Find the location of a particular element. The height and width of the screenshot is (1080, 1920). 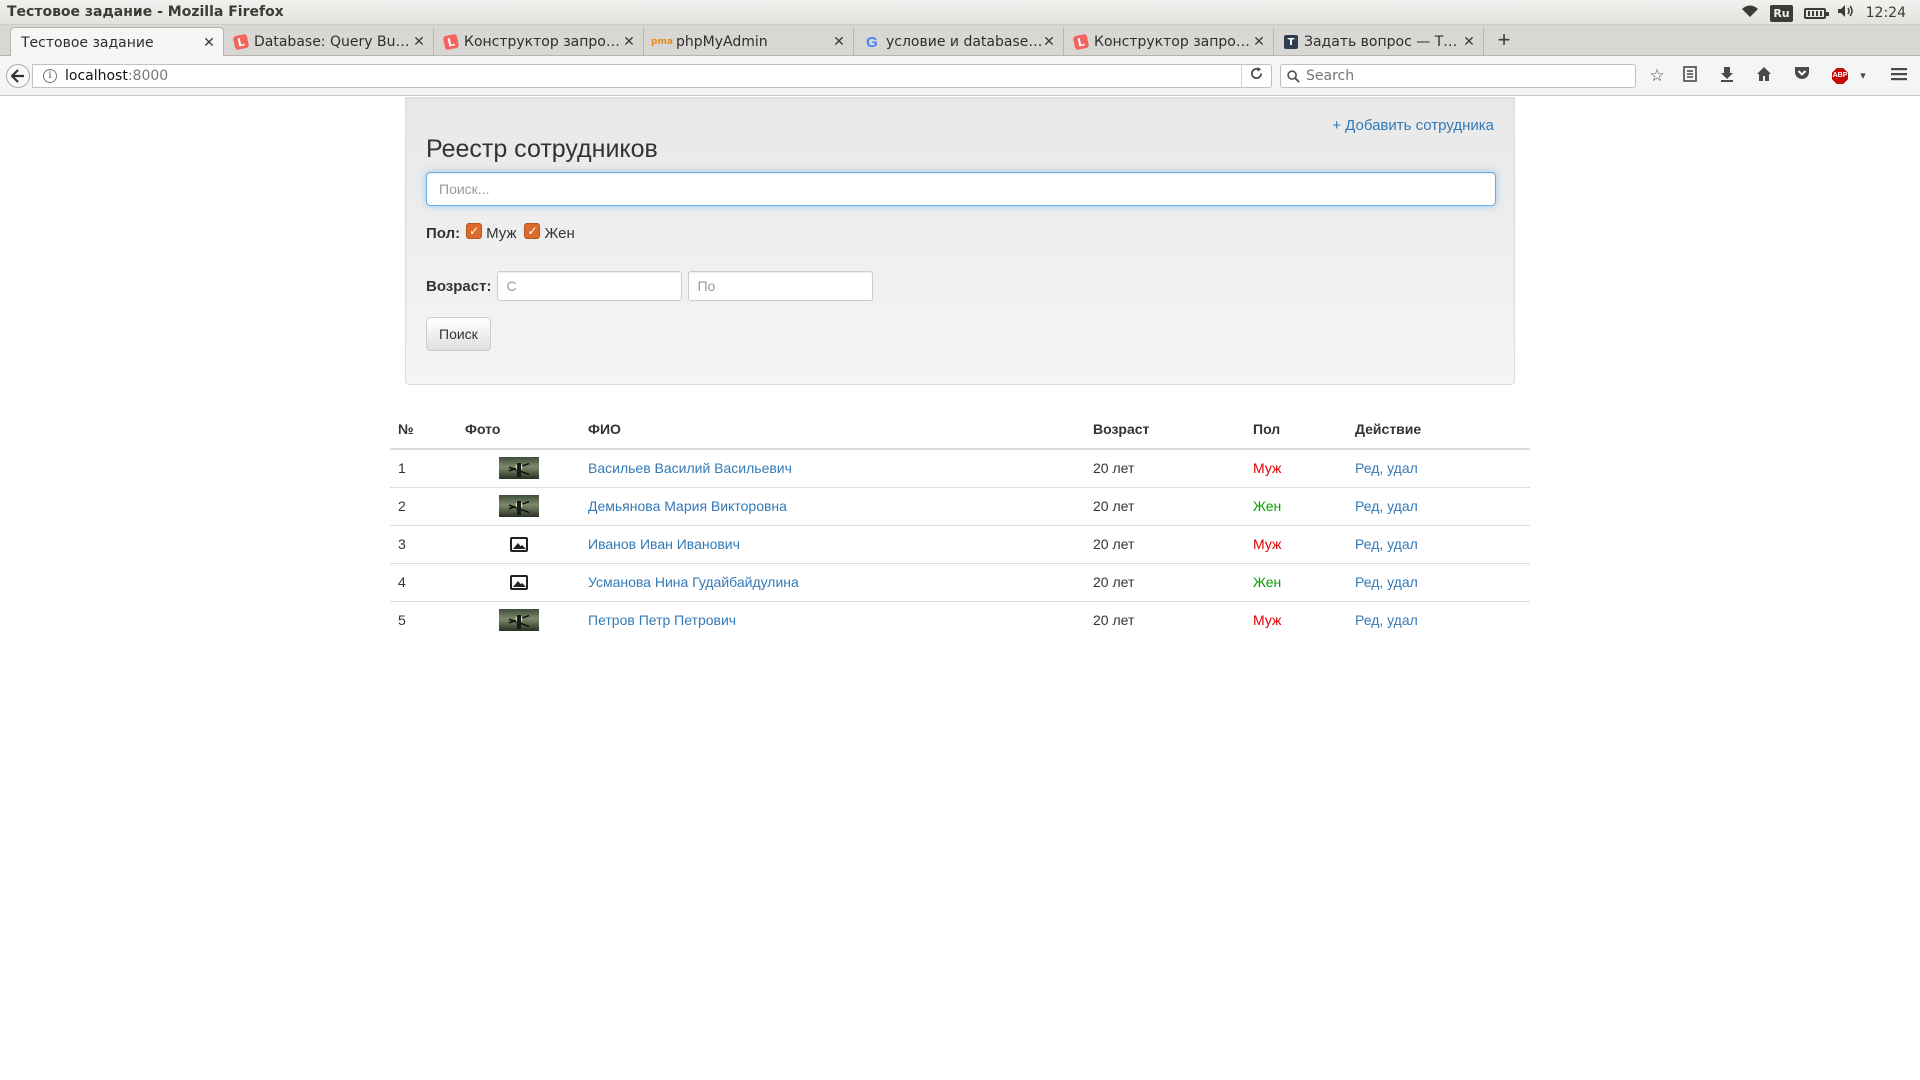

tab-6: T Задать вопрос — T… ✕ is located at coordinates (1379, 42).